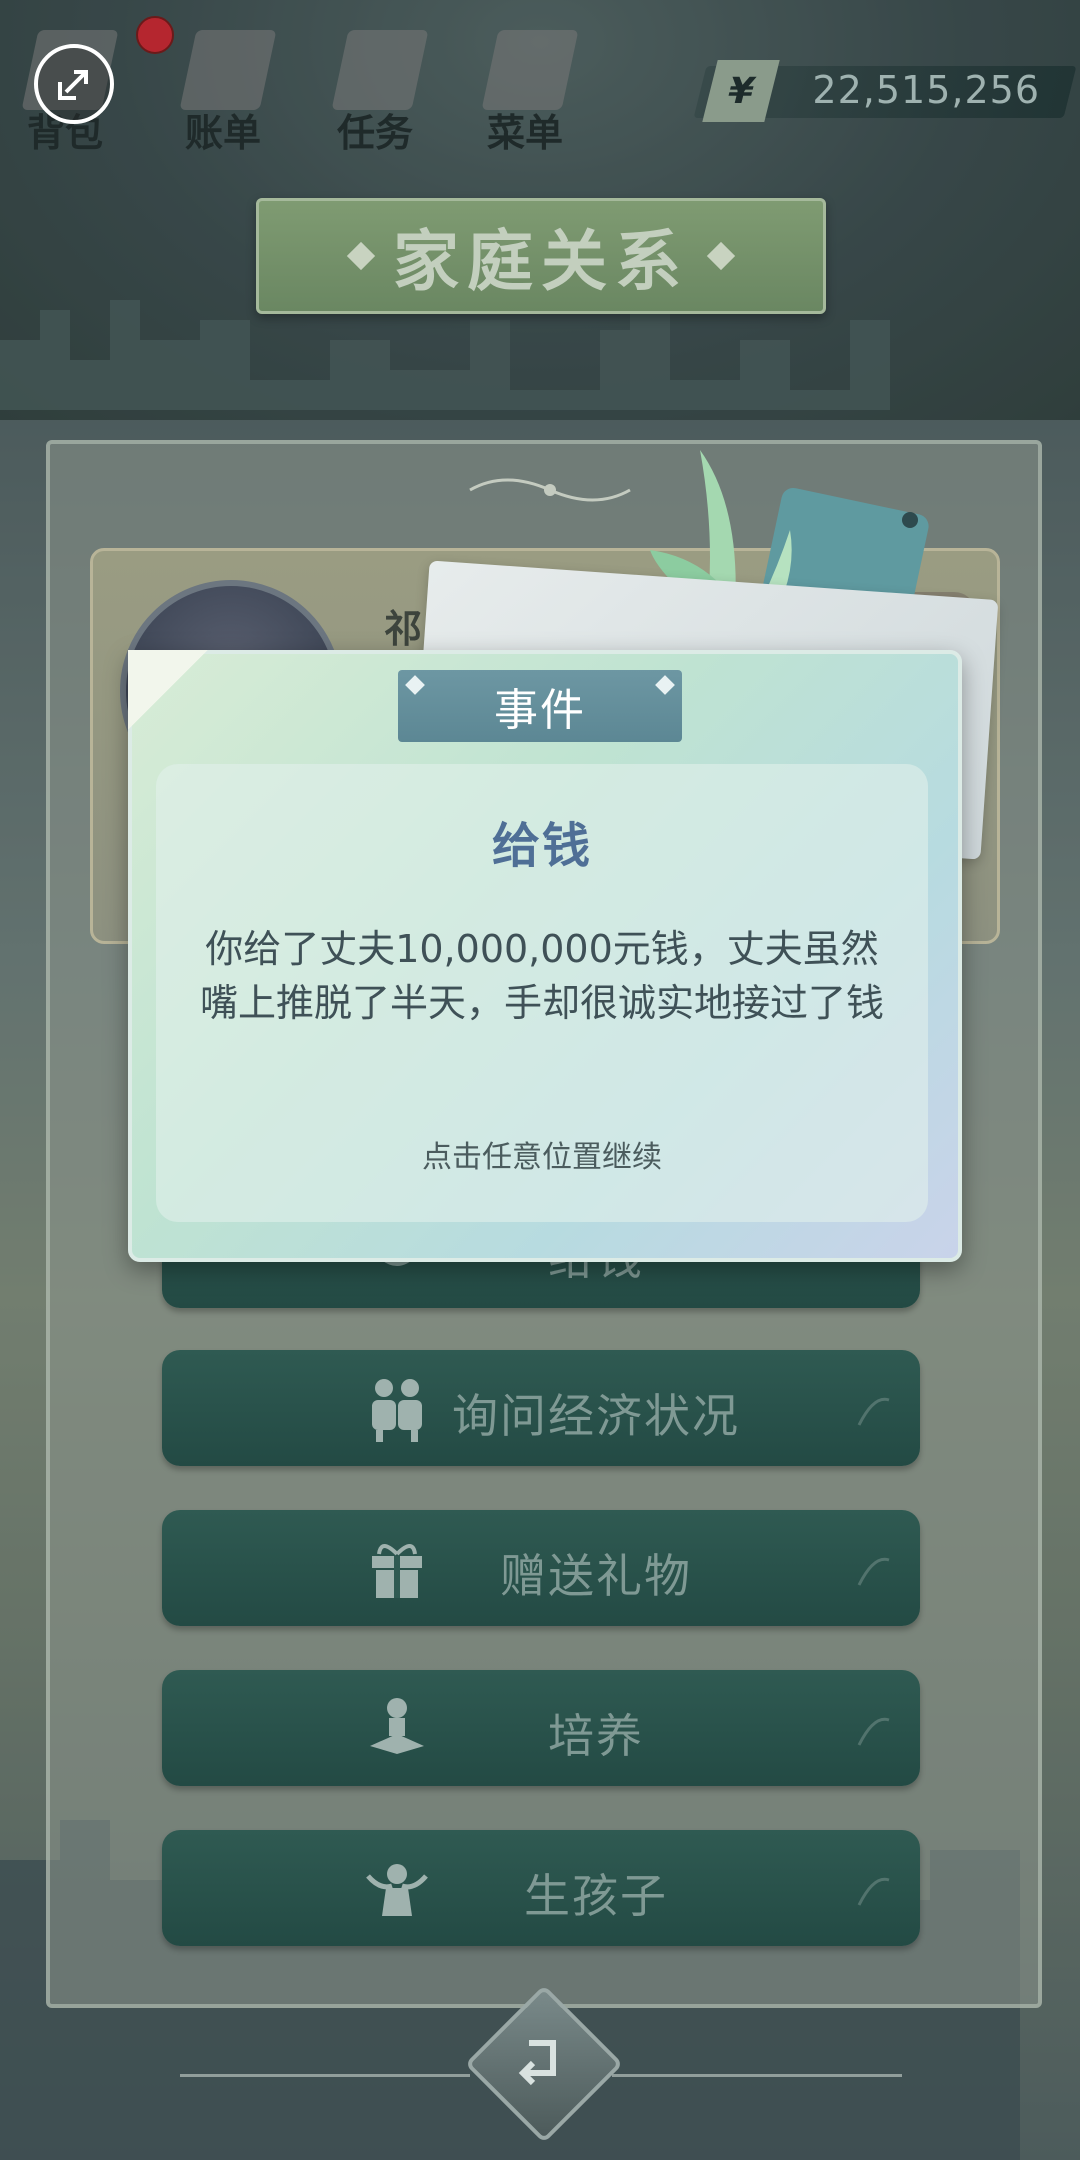  Describe the element at coordinates (168, 690) in the screenshot. I see `page-curl-decoration` at that location.